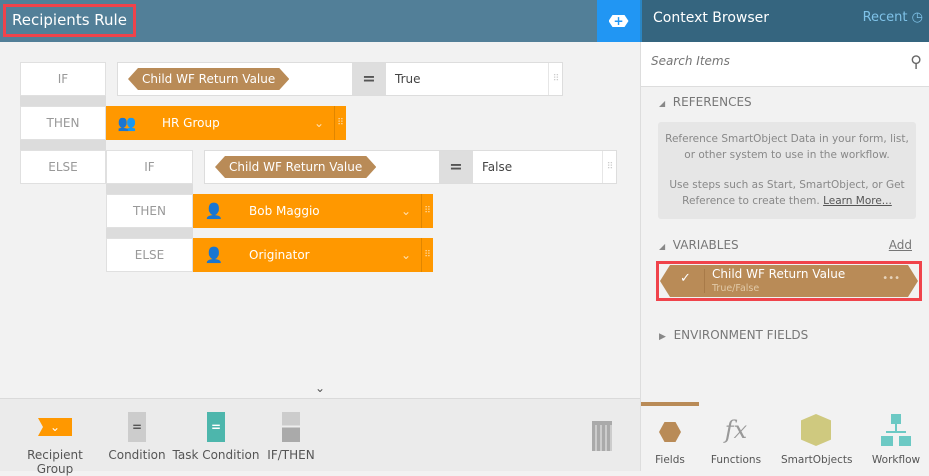  What do you see at coordinates (216, 455) in the screenshot?
I see `tool-label: Task Condition` at bounding box center [216, 455].